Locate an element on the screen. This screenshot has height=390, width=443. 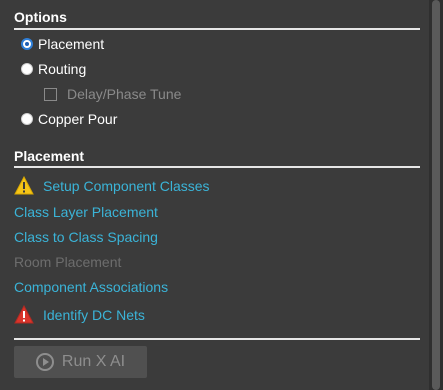
placement-divider is located at coordinates (217, 167).